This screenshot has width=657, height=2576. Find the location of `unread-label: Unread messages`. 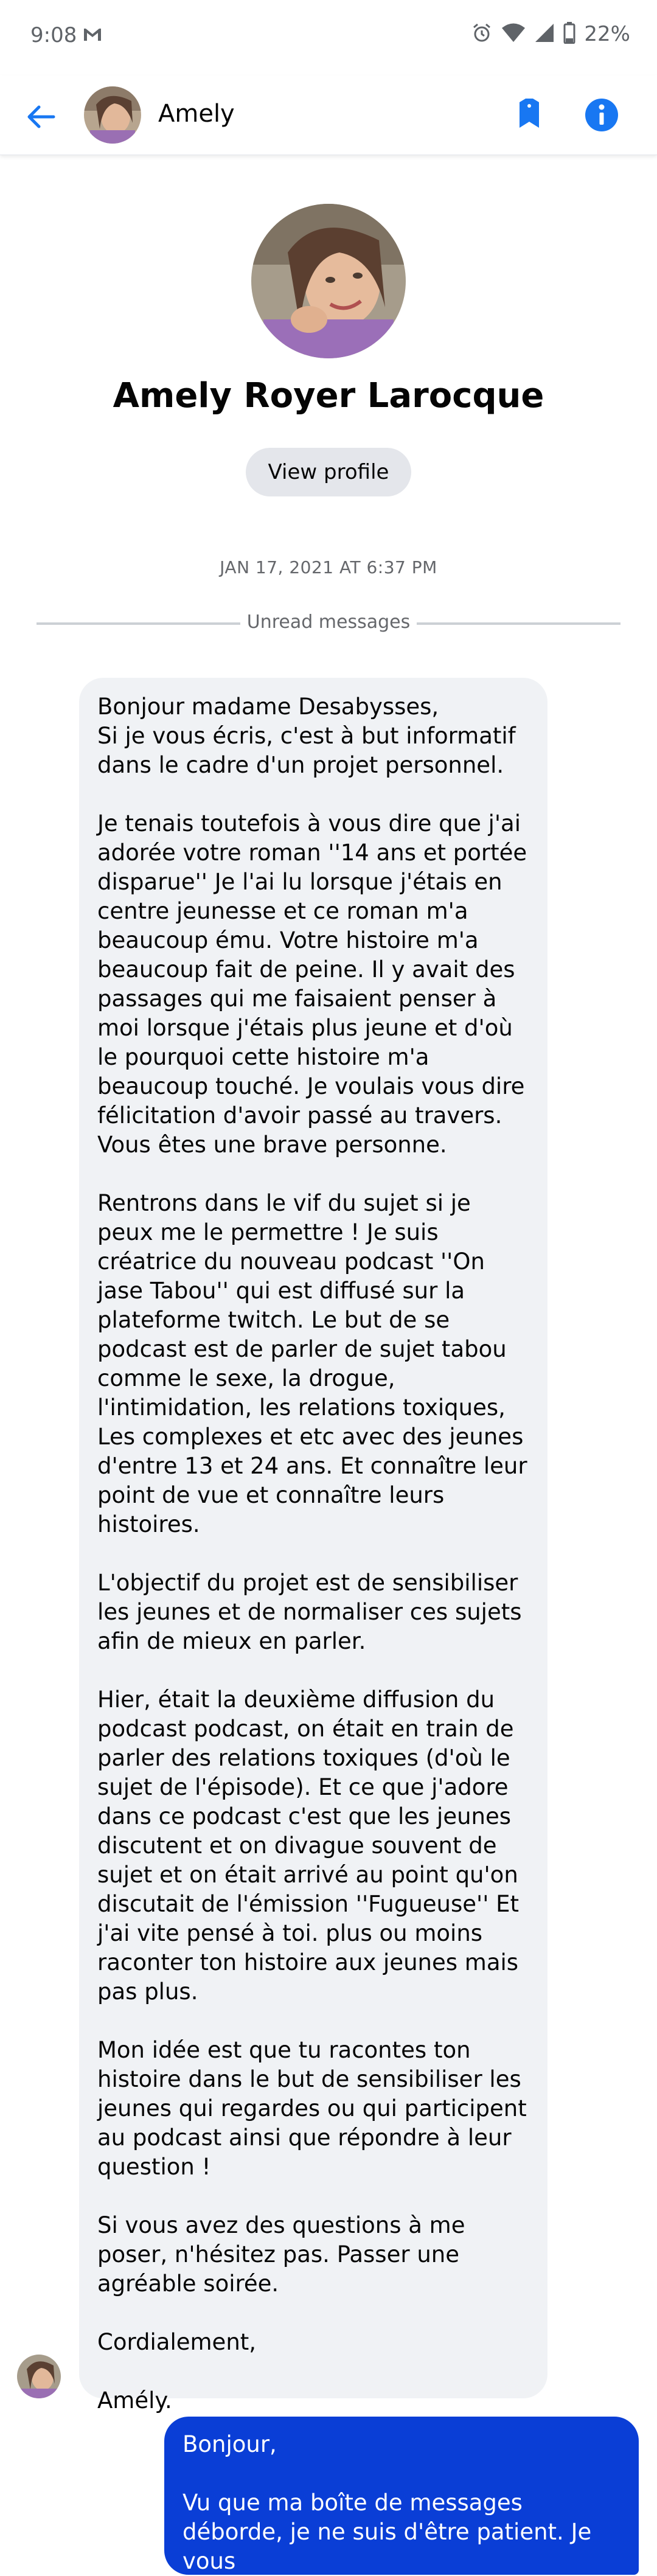

unread-label: Unread messages is located at coordinates (328, 622).